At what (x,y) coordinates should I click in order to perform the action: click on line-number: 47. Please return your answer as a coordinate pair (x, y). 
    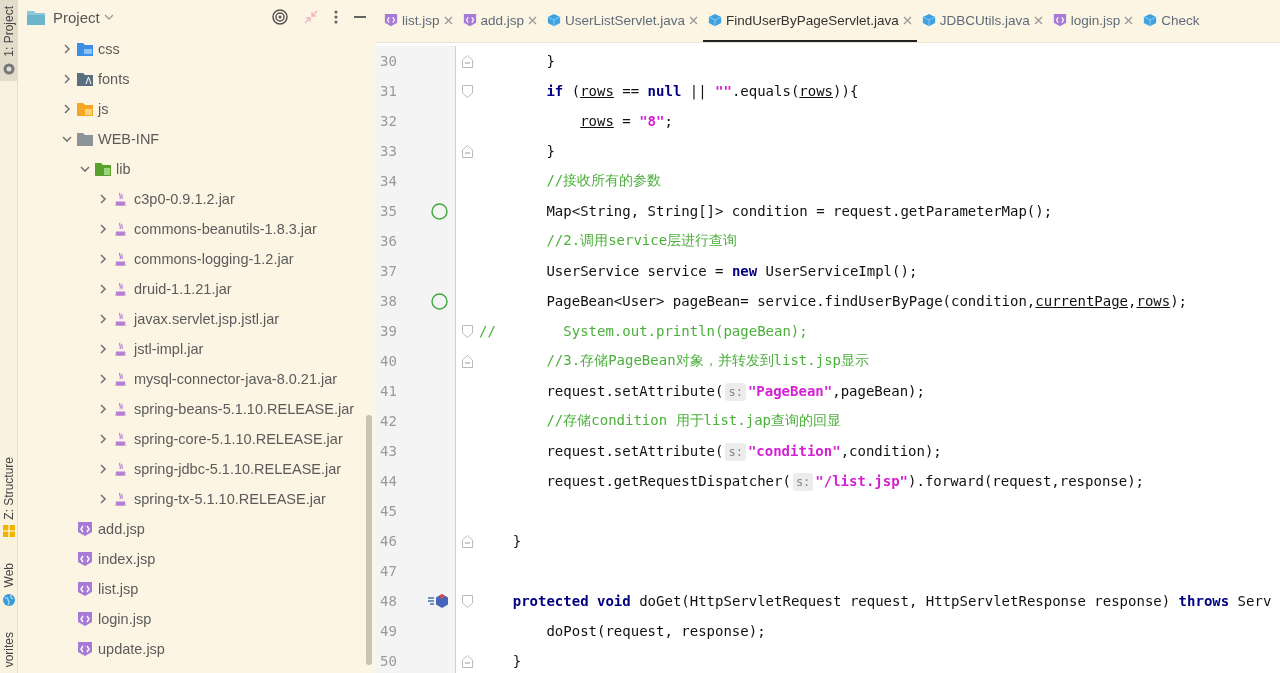
    Looking at the image, I should click on (388, 571).